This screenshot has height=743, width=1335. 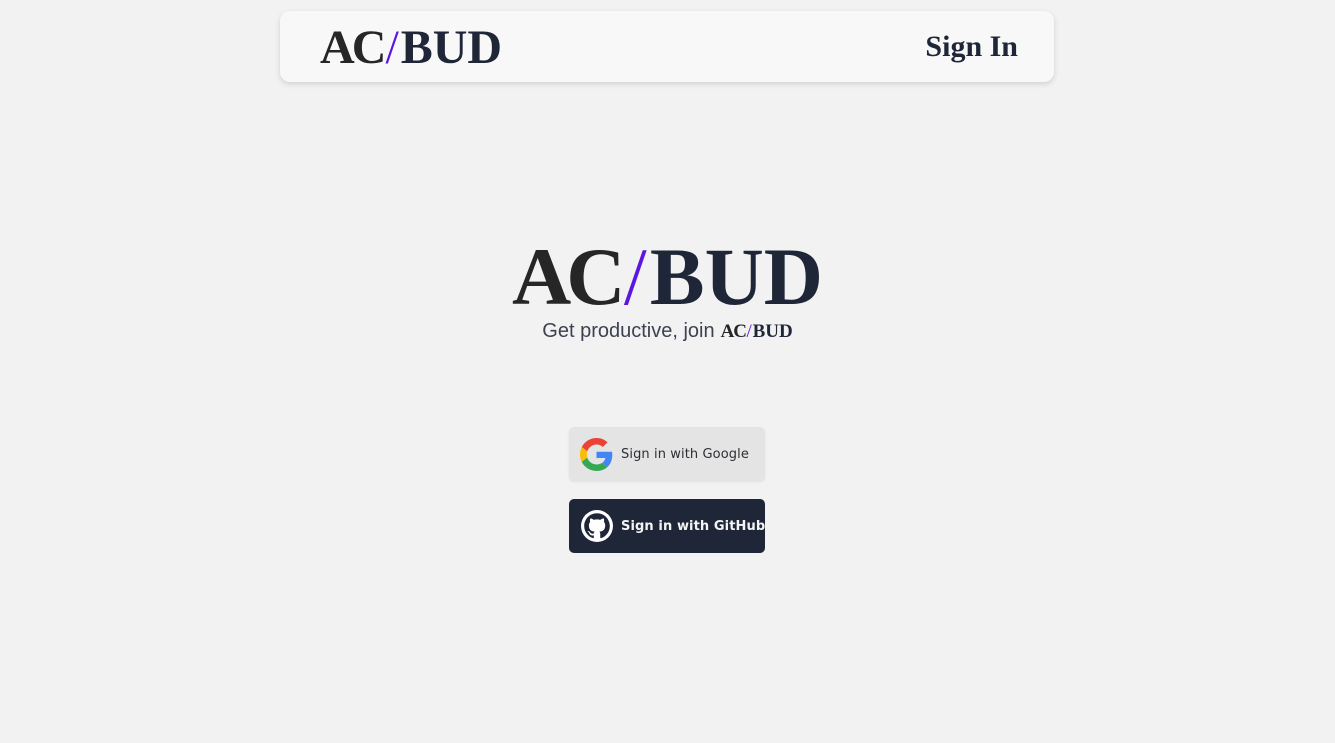 I want to click on logo-bud: BUD, so click(x=451, y=47).